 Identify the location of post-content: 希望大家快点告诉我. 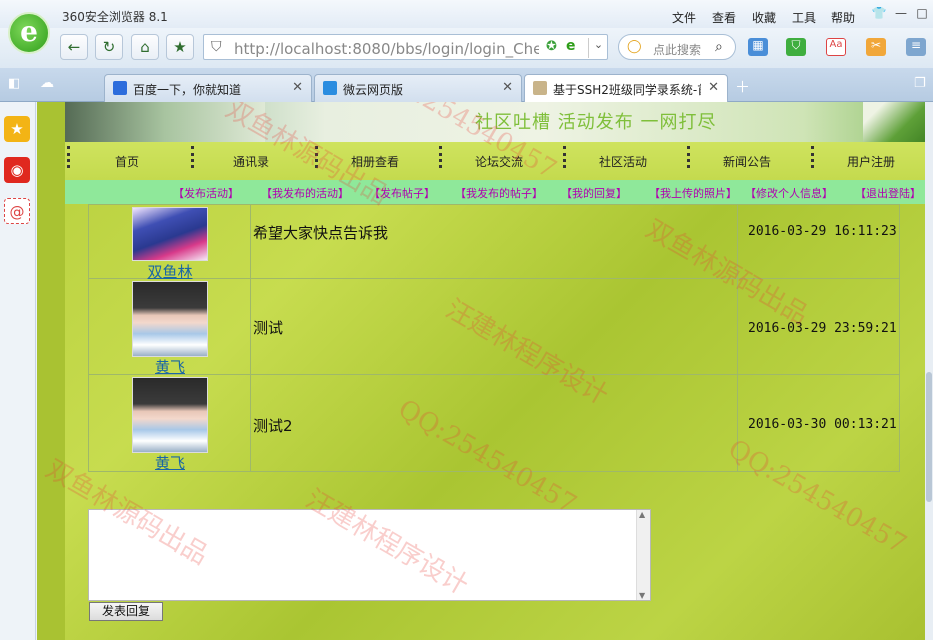
(321, 233).